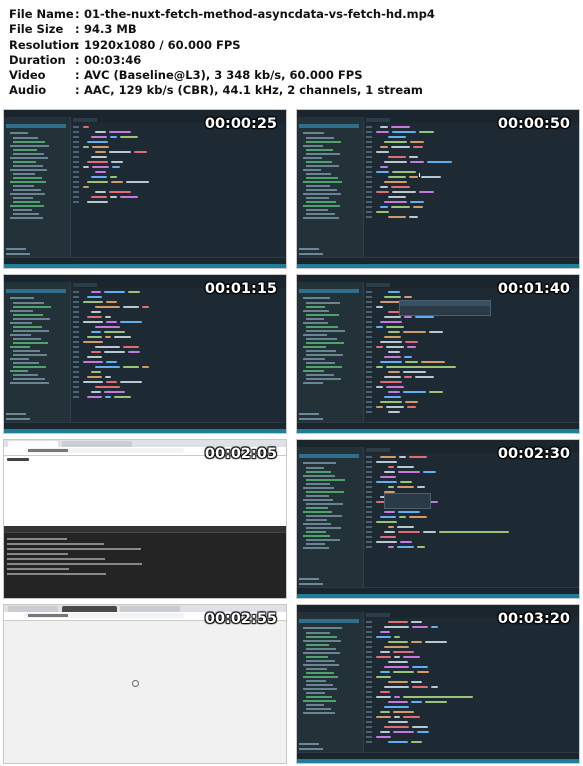 The image size is (583, 766). What do you see at coordinates (438, 189) in the screenshot?
I see `video-thumbnail: 00:00:50` at bounding box center [438, 189].